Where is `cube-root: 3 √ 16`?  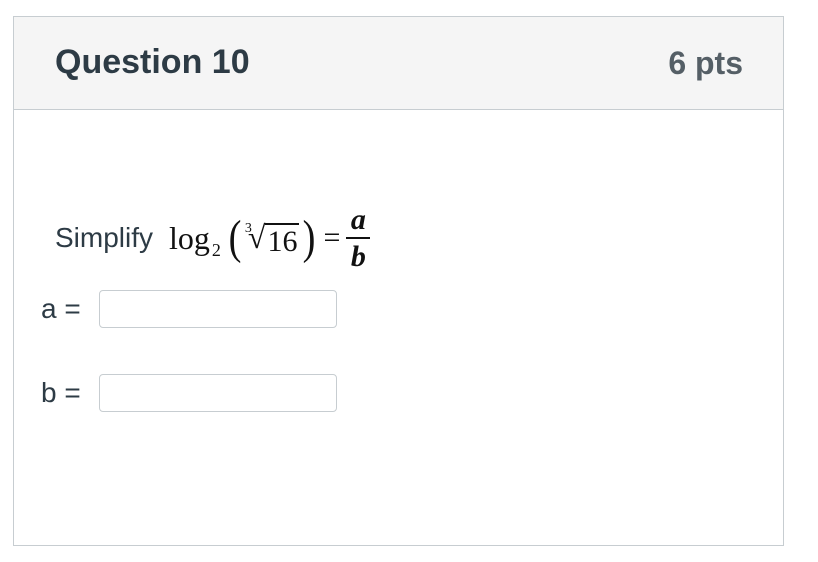 cube-root: 3 √ 16 is located at coordinates (272, 238).